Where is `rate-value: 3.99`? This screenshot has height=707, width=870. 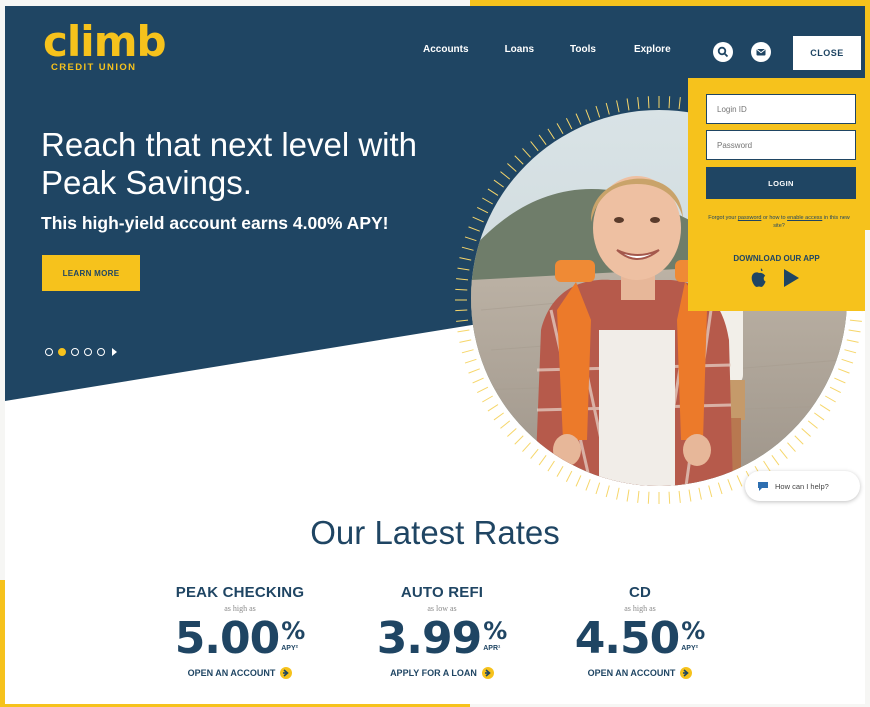
rate-value: 3.99 is located at coordinates (429, 638).